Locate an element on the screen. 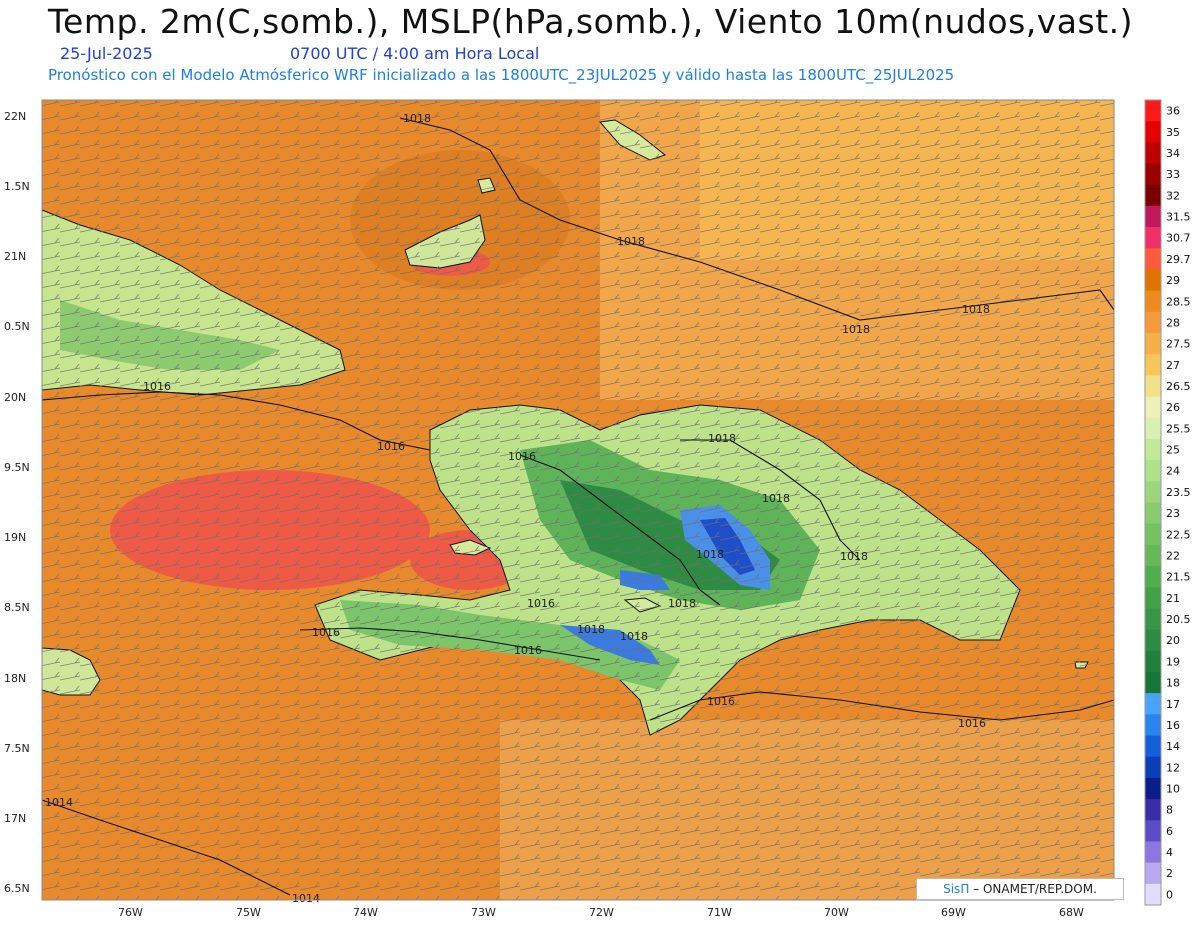  colorbar-label: 23 is located at coordinates (1173, 513).